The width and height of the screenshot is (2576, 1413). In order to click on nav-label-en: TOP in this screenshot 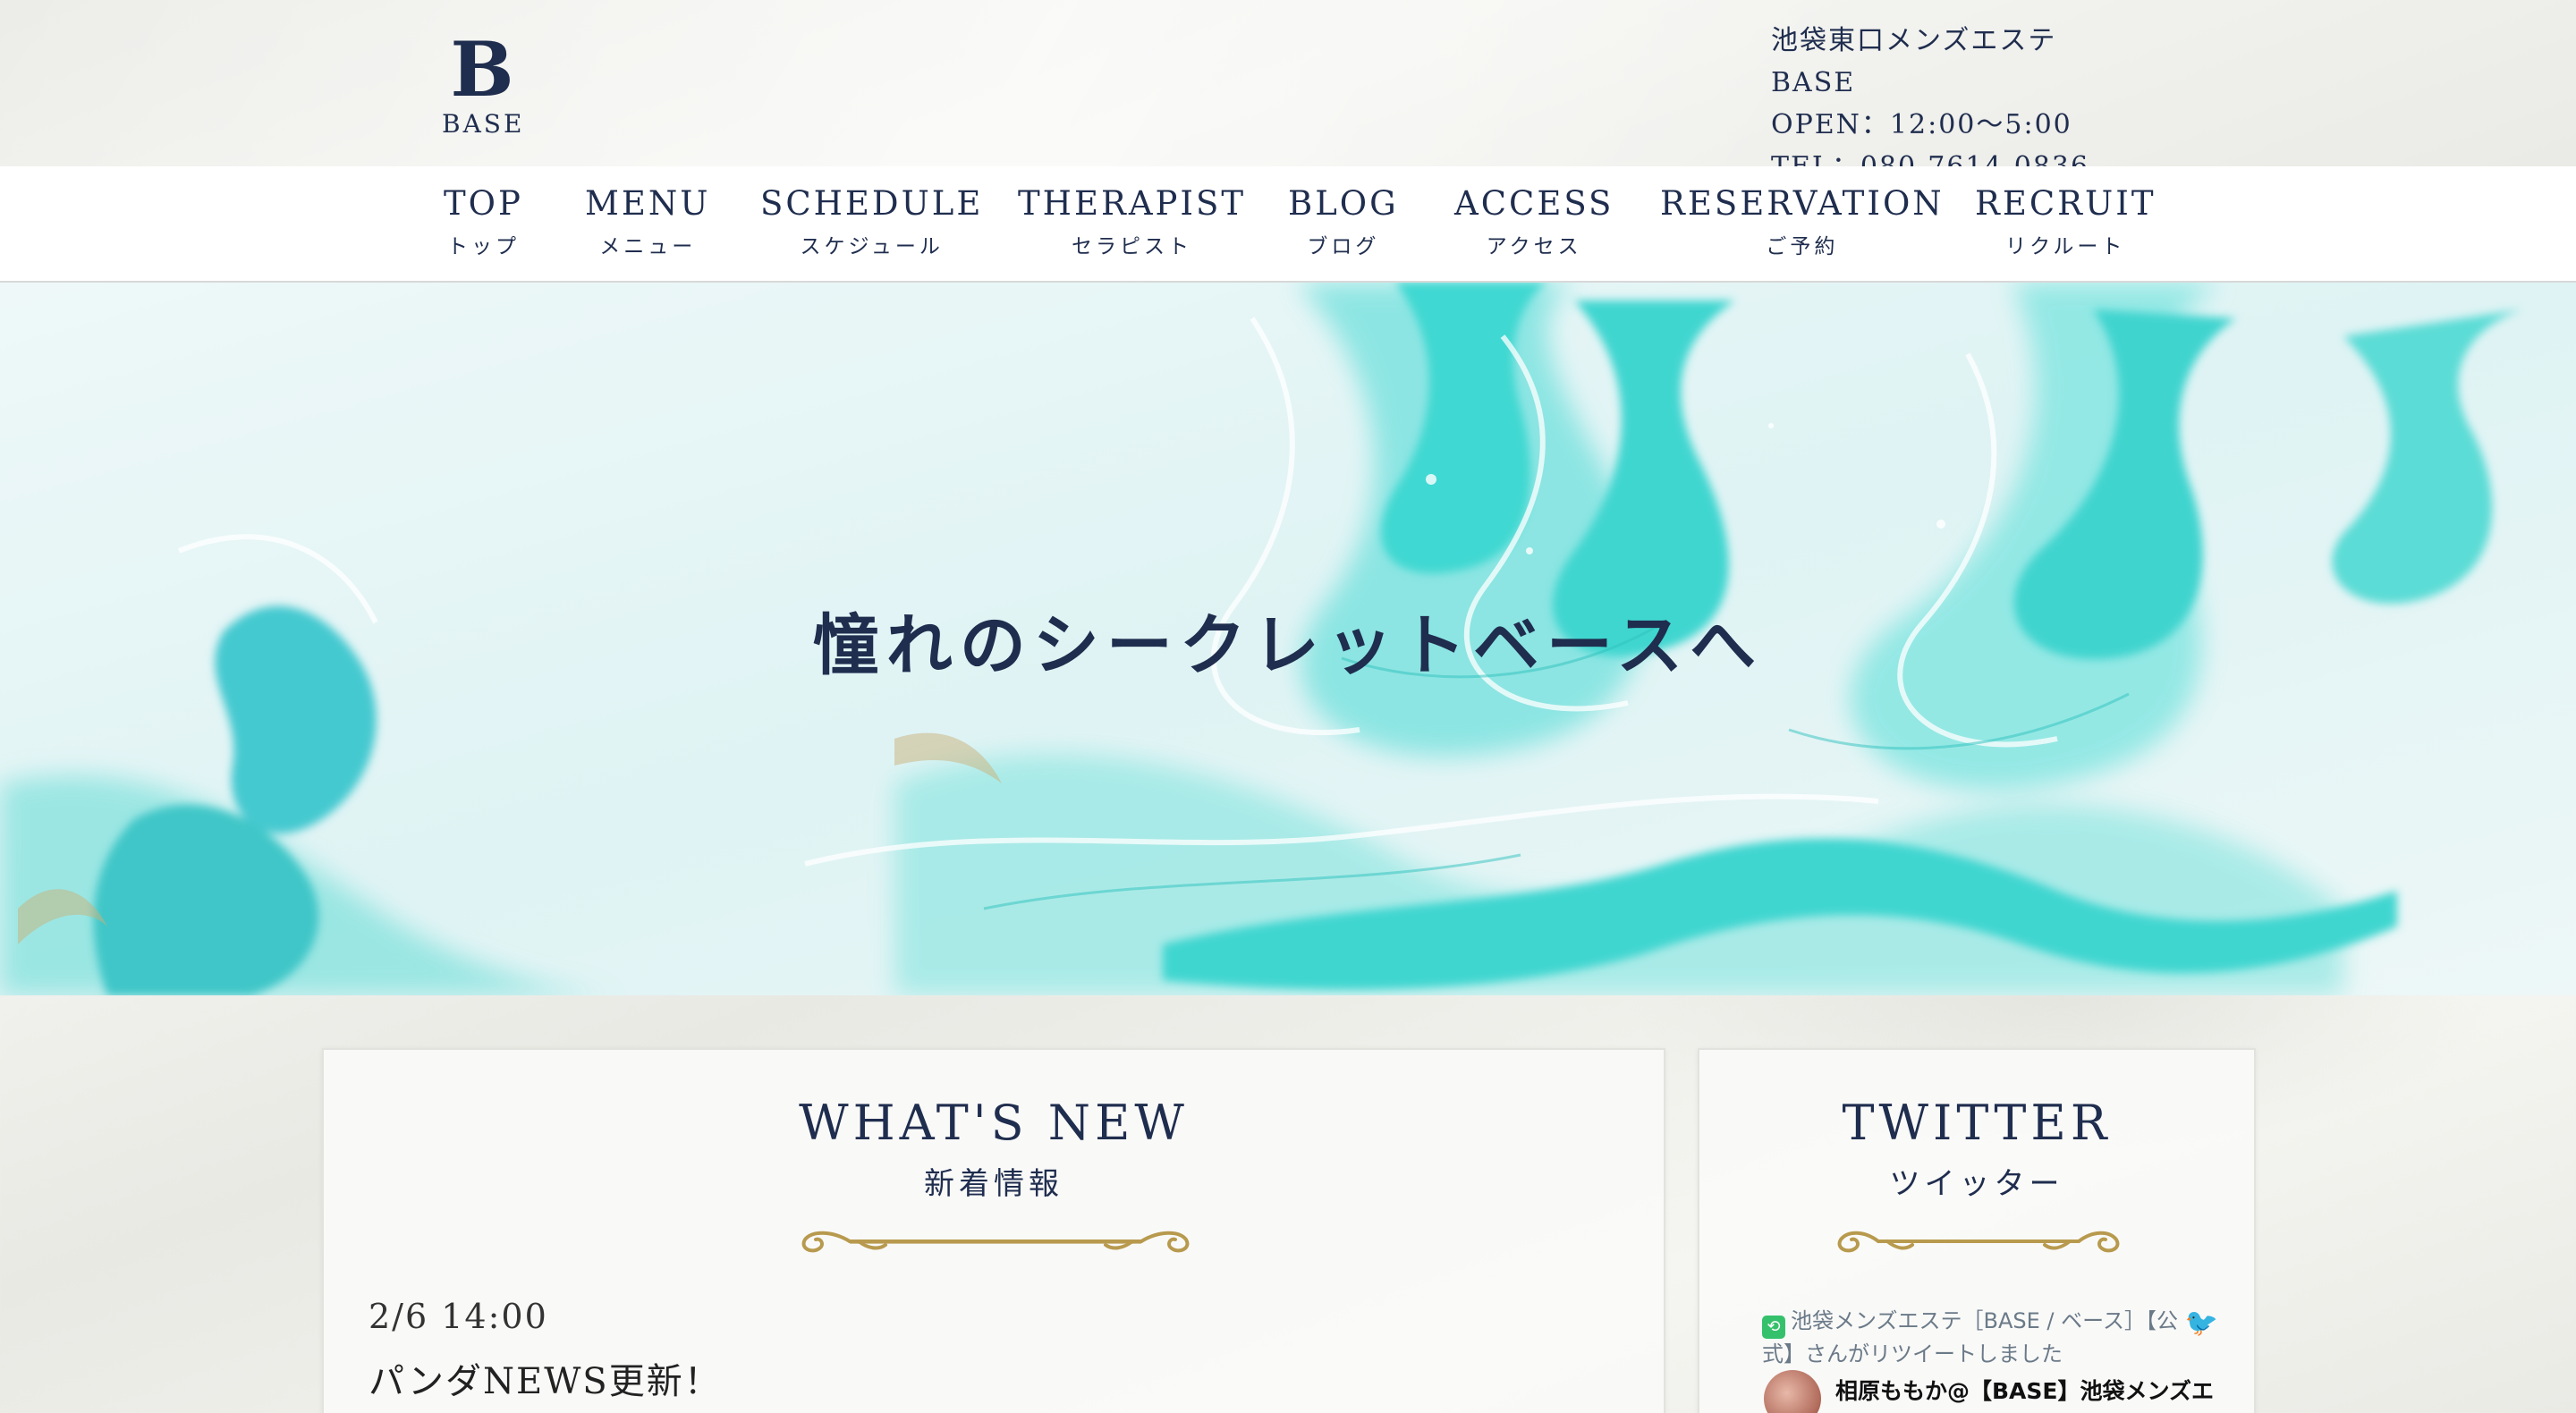, I will do `click(483, 203)`.